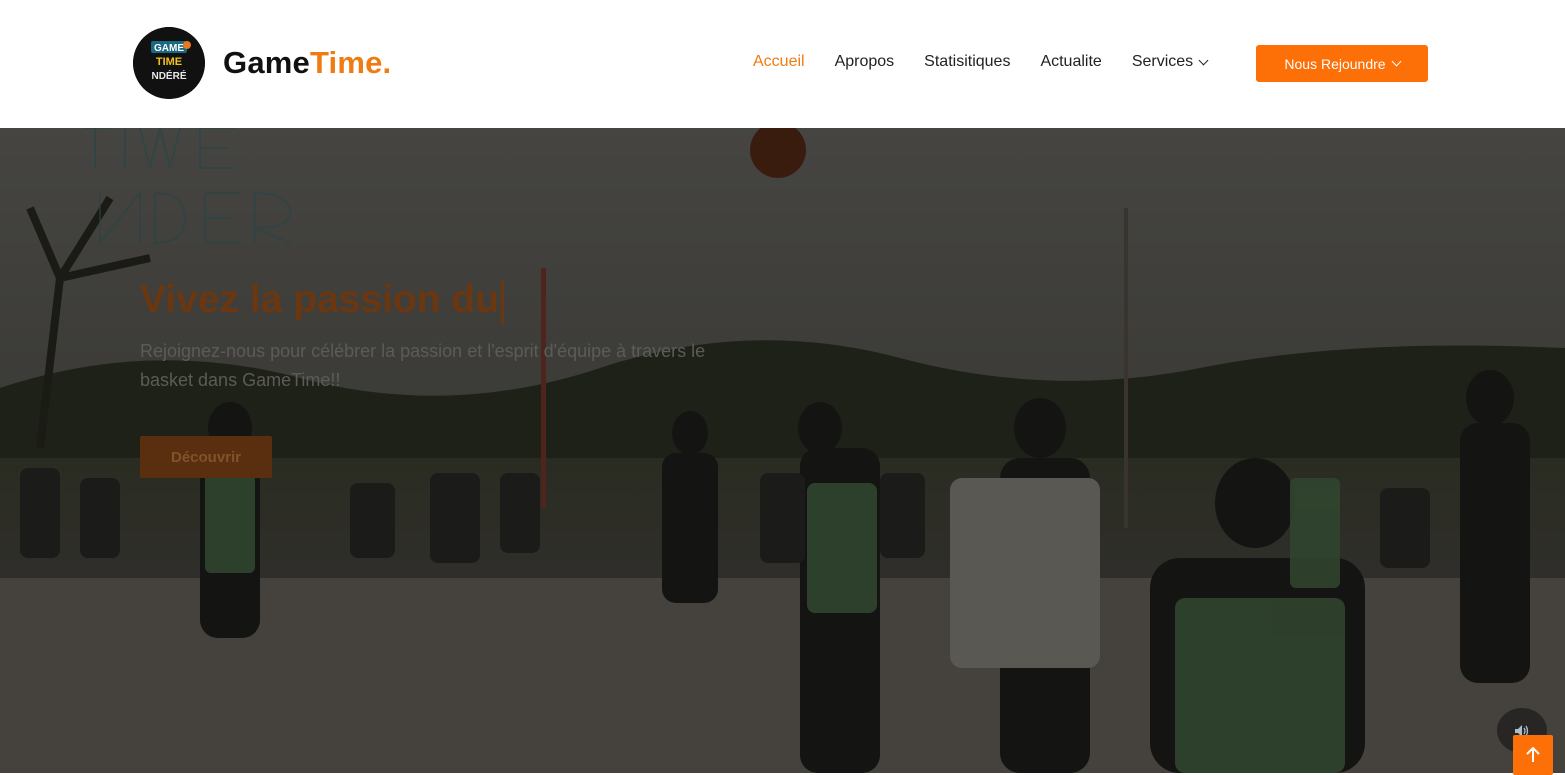 This screenshot has height=775, width=1565. I want to click on arrow-up-icon, so click(1533, 754).